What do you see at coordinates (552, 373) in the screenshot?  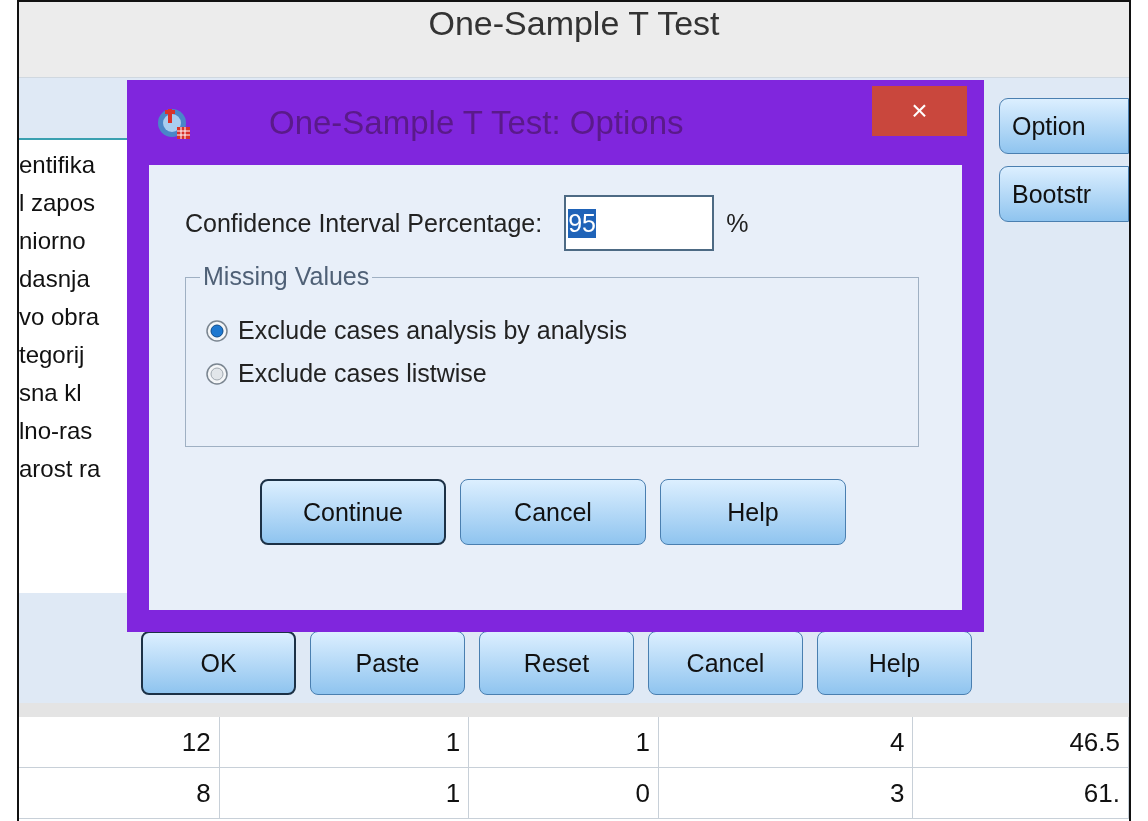 I see `radio-option: Exclude cases listwise` at bounding box center [552, 373].